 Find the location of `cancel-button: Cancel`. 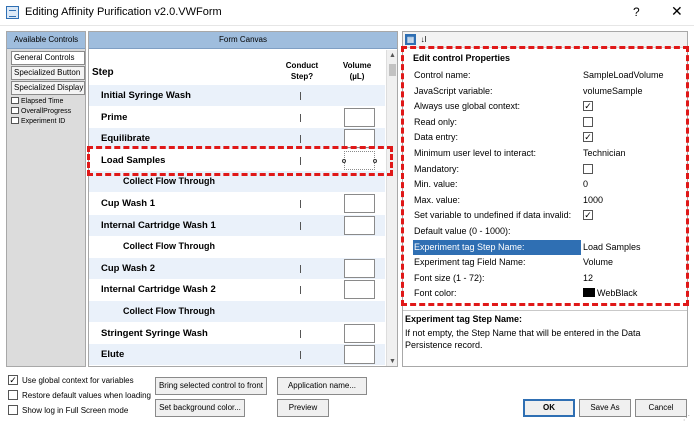

cancel-button: Cancel is located at coordinates (661, 408).